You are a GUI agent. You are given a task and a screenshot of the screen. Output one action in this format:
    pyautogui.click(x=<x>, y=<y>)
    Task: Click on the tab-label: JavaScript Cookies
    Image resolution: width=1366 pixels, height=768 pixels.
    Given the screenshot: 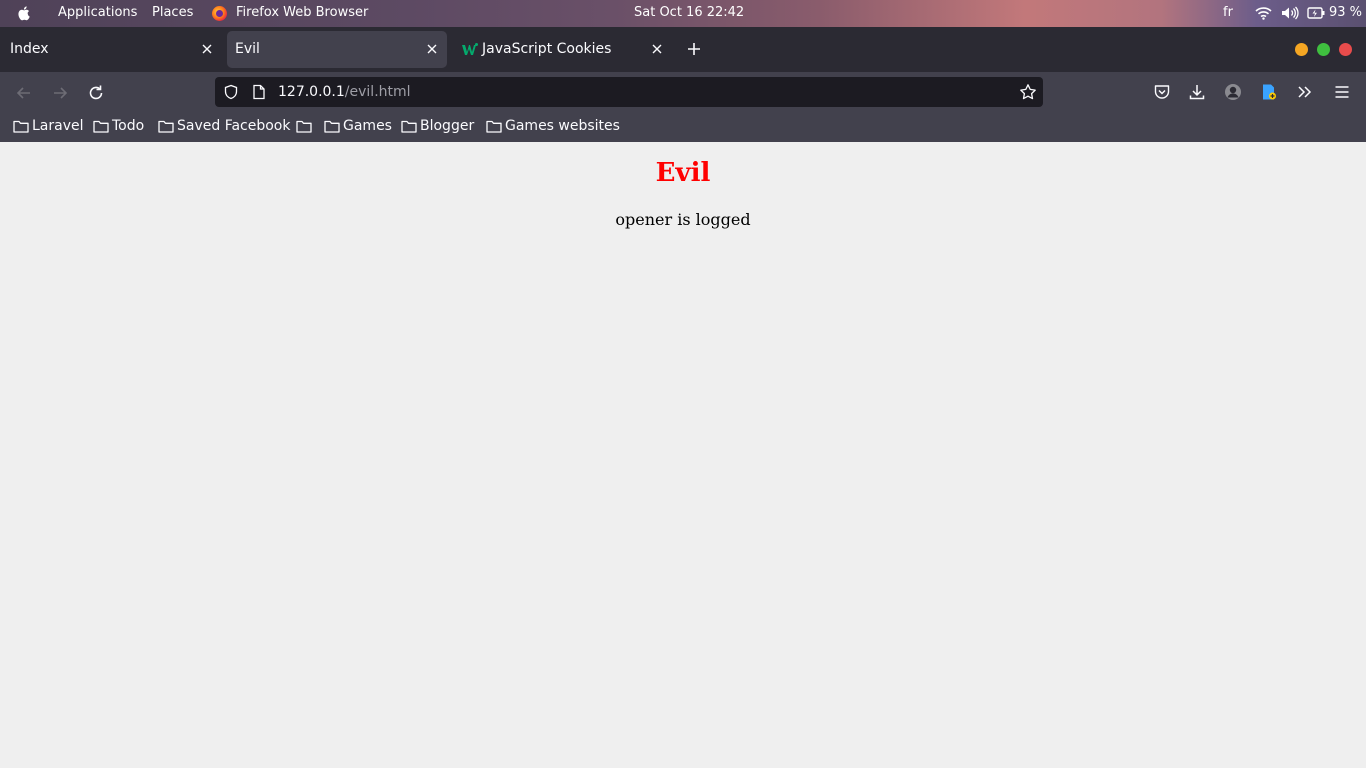 What is the action you would take?
    pyautogui.click(x=547, y=49)
    